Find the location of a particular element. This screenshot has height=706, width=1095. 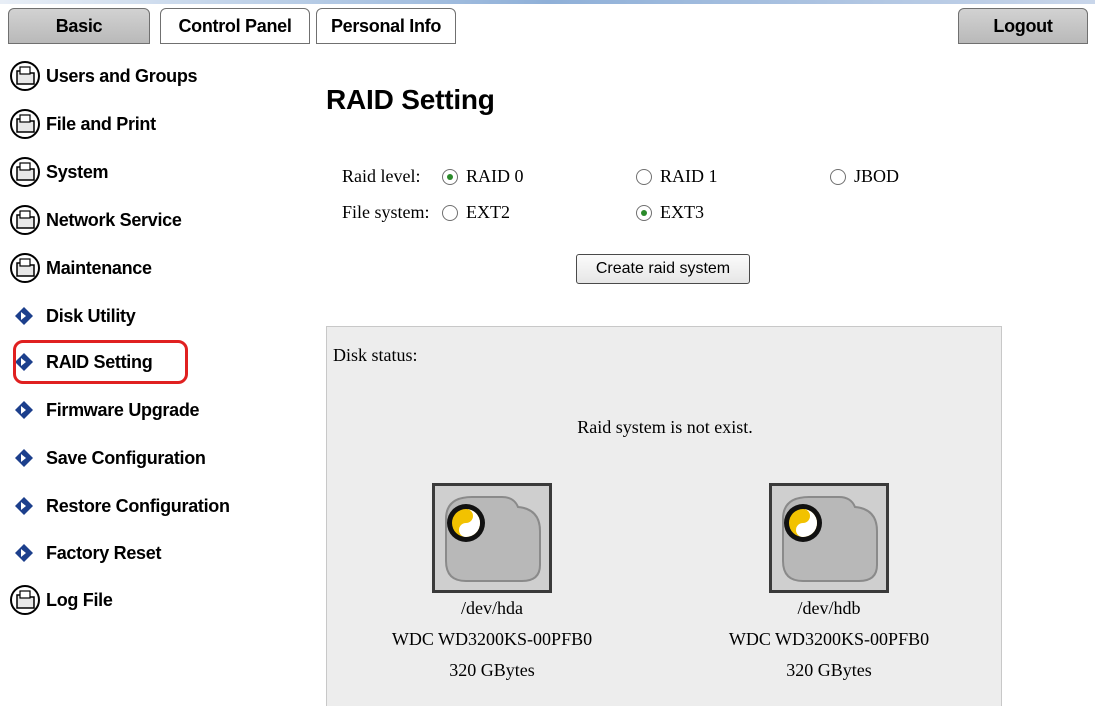

sidebar-item-disk-utility: Disk Utility is located at coordinates (72, 316).